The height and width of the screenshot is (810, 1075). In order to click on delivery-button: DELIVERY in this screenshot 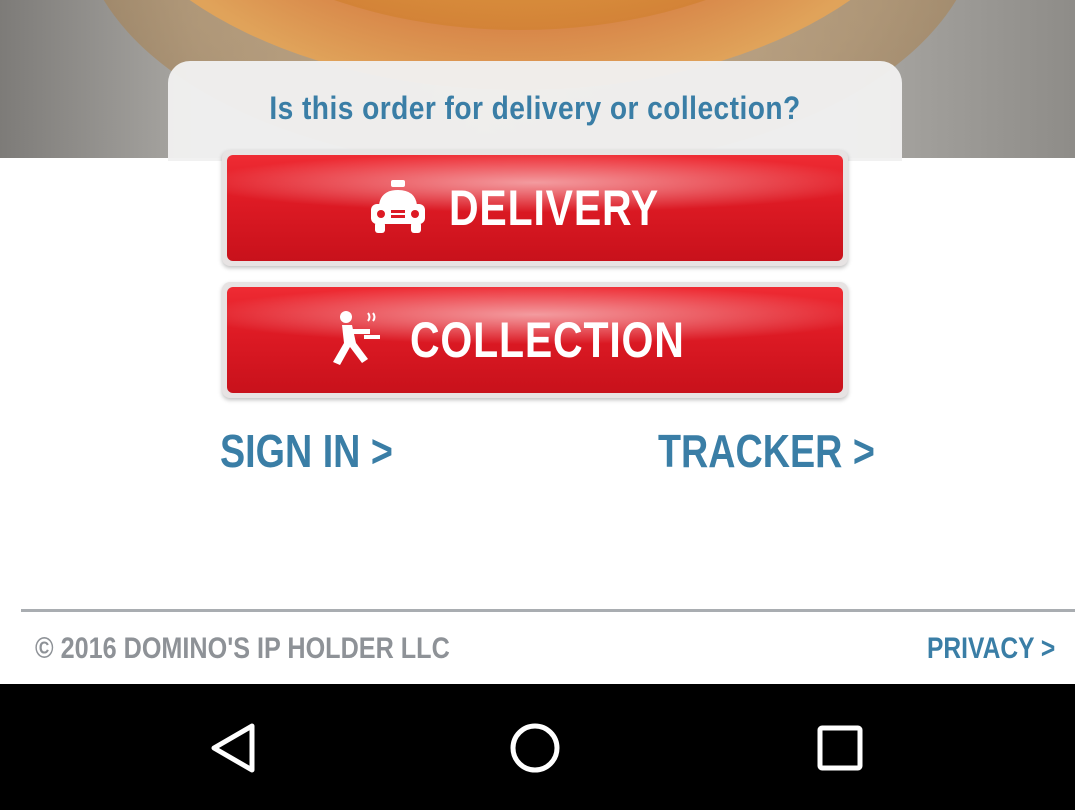, I will do `click(535, 208)`.